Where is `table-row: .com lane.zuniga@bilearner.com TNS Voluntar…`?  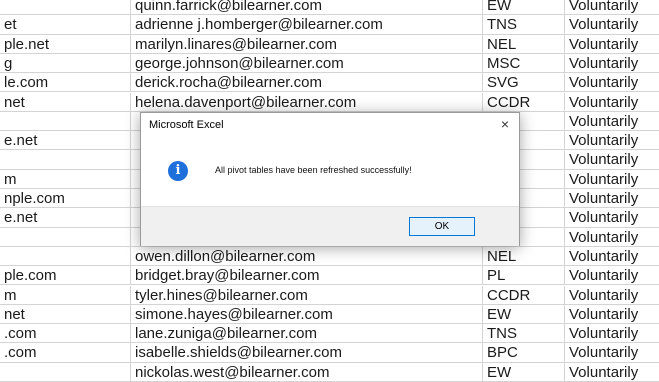 table-row: .com lane.zuniga@bilearner.com TNS Voluntar… is located at coordinates (329, 334).